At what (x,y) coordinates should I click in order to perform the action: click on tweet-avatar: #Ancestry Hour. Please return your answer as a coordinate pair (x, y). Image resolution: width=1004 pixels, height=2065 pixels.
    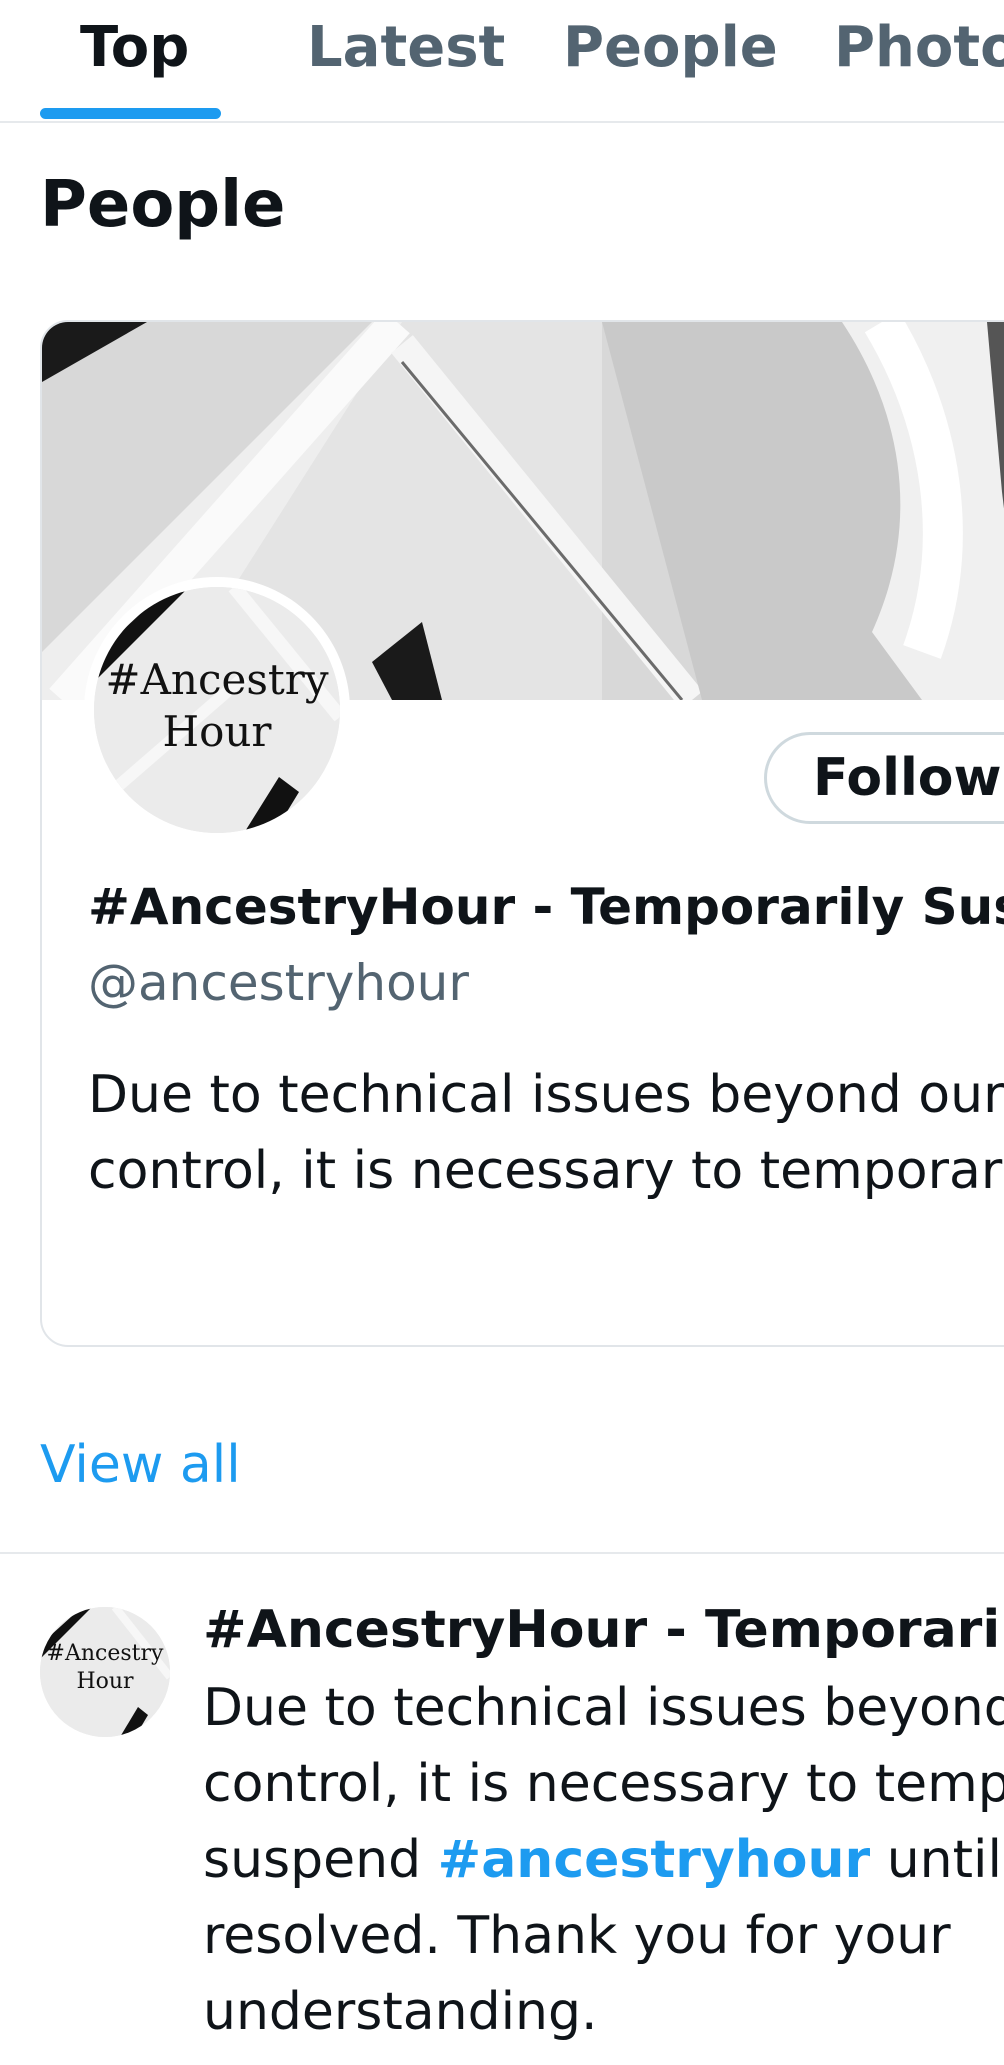
    Looking at the image, I should click on (105, 1672).